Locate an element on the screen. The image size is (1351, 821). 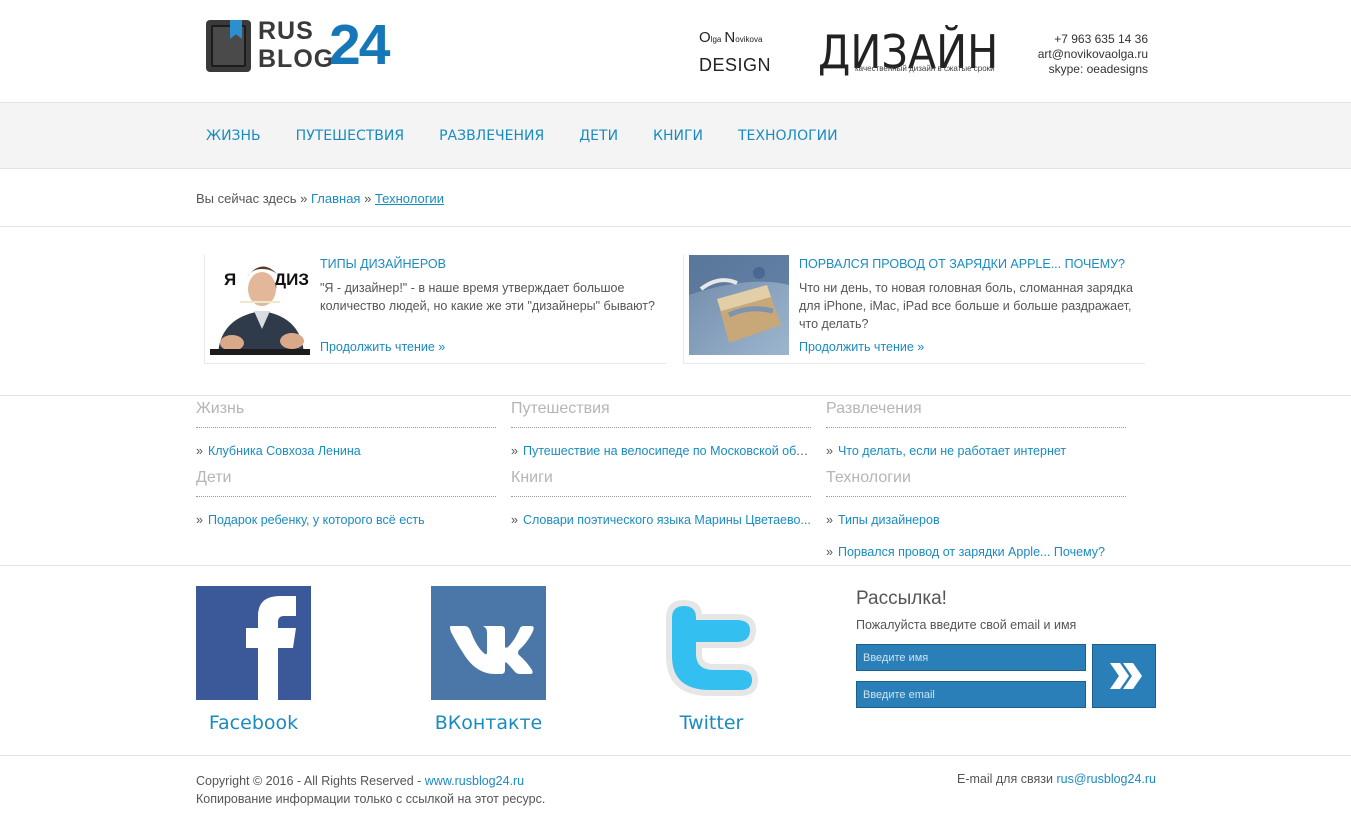
twitter-link: Twitter is located at coordinates (711, 660).